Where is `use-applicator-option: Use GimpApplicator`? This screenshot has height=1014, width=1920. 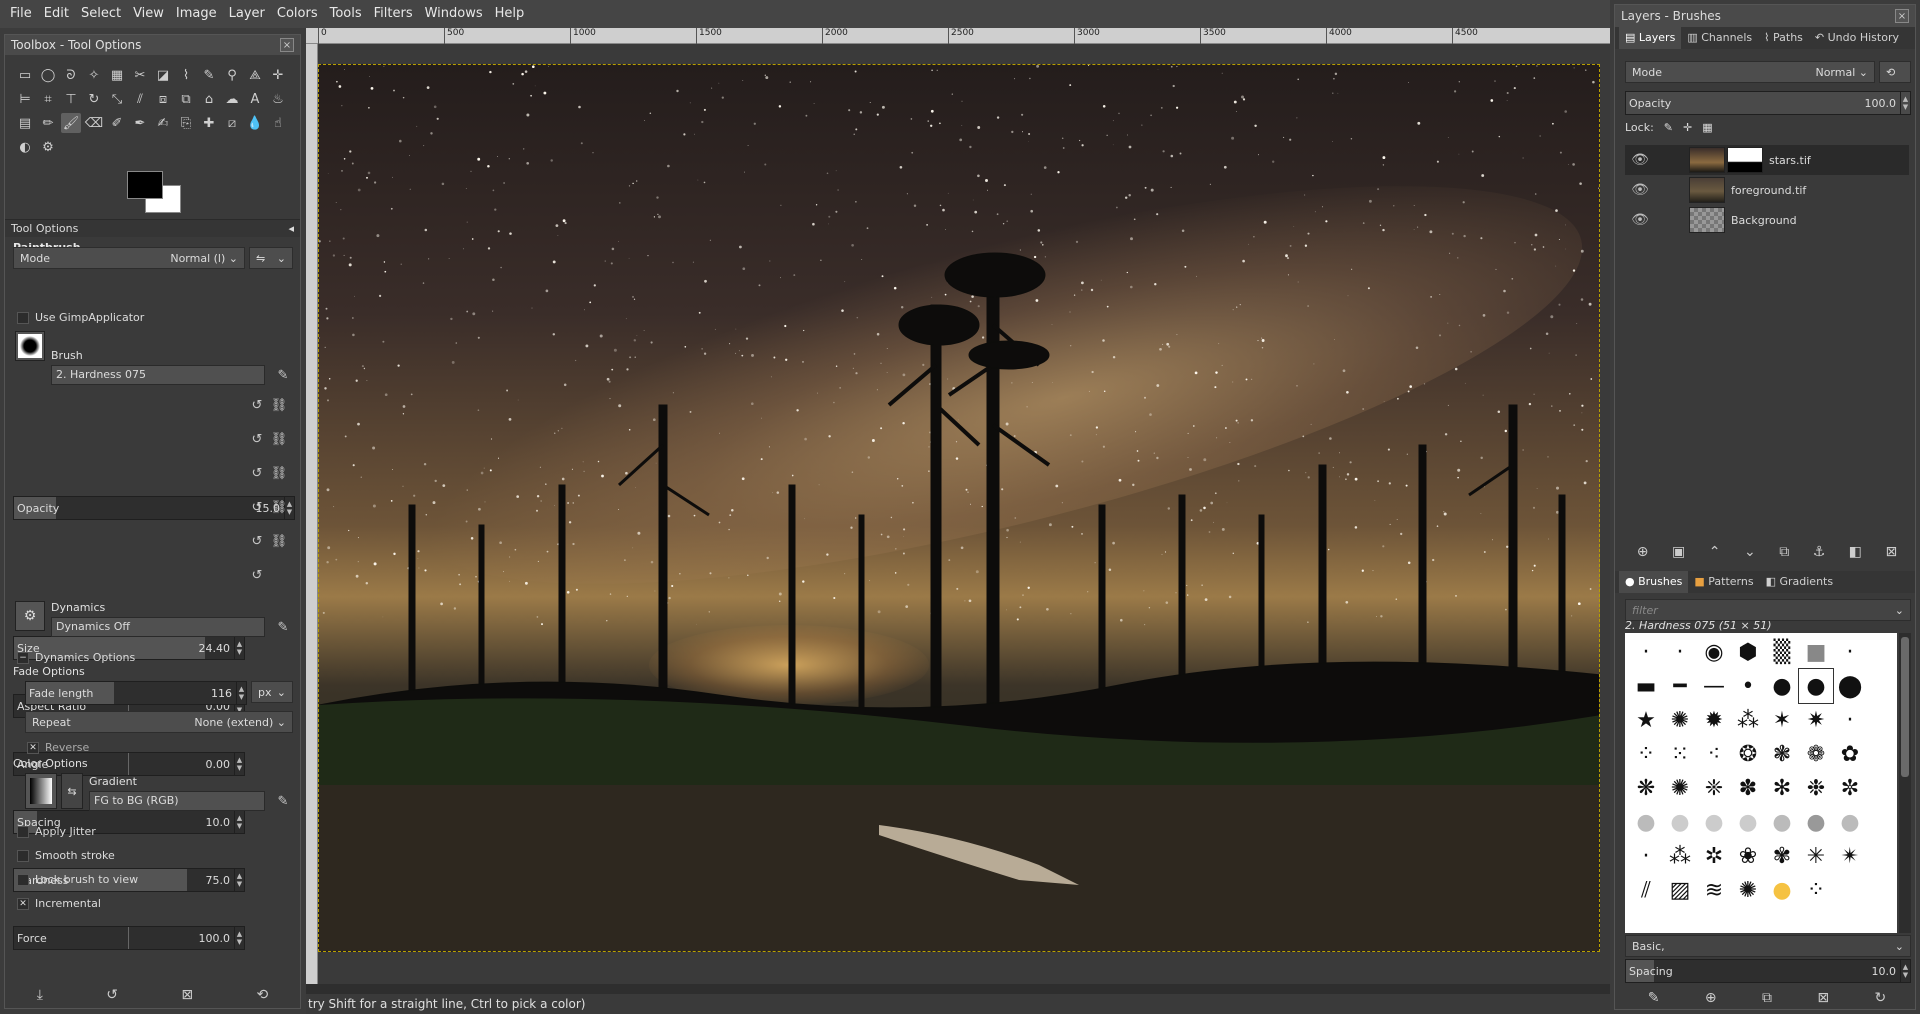
use-applicator-option: Use GimpApplicator is located at coordinates (80, 317).